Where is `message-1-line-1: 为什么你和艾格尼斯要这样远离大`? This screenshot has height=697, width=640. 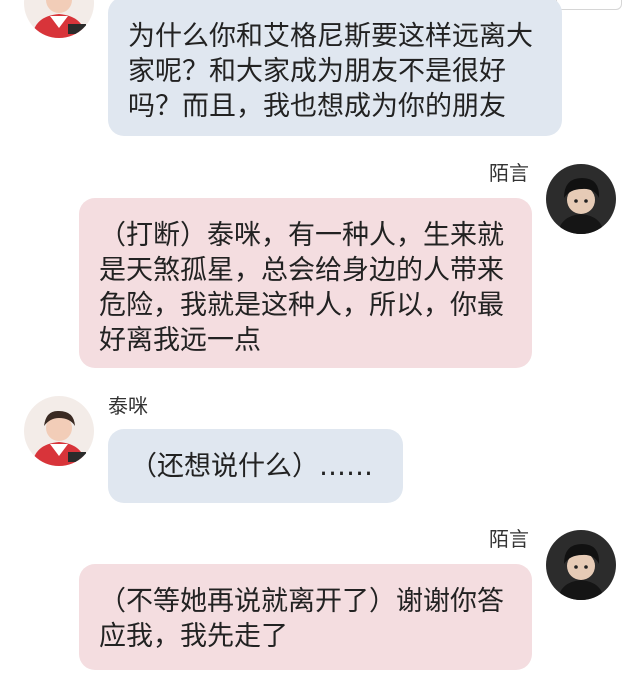
message-1-line-1: 为什么你和艾格尼斯要这样远离大 is located at coordinates (330, 36).